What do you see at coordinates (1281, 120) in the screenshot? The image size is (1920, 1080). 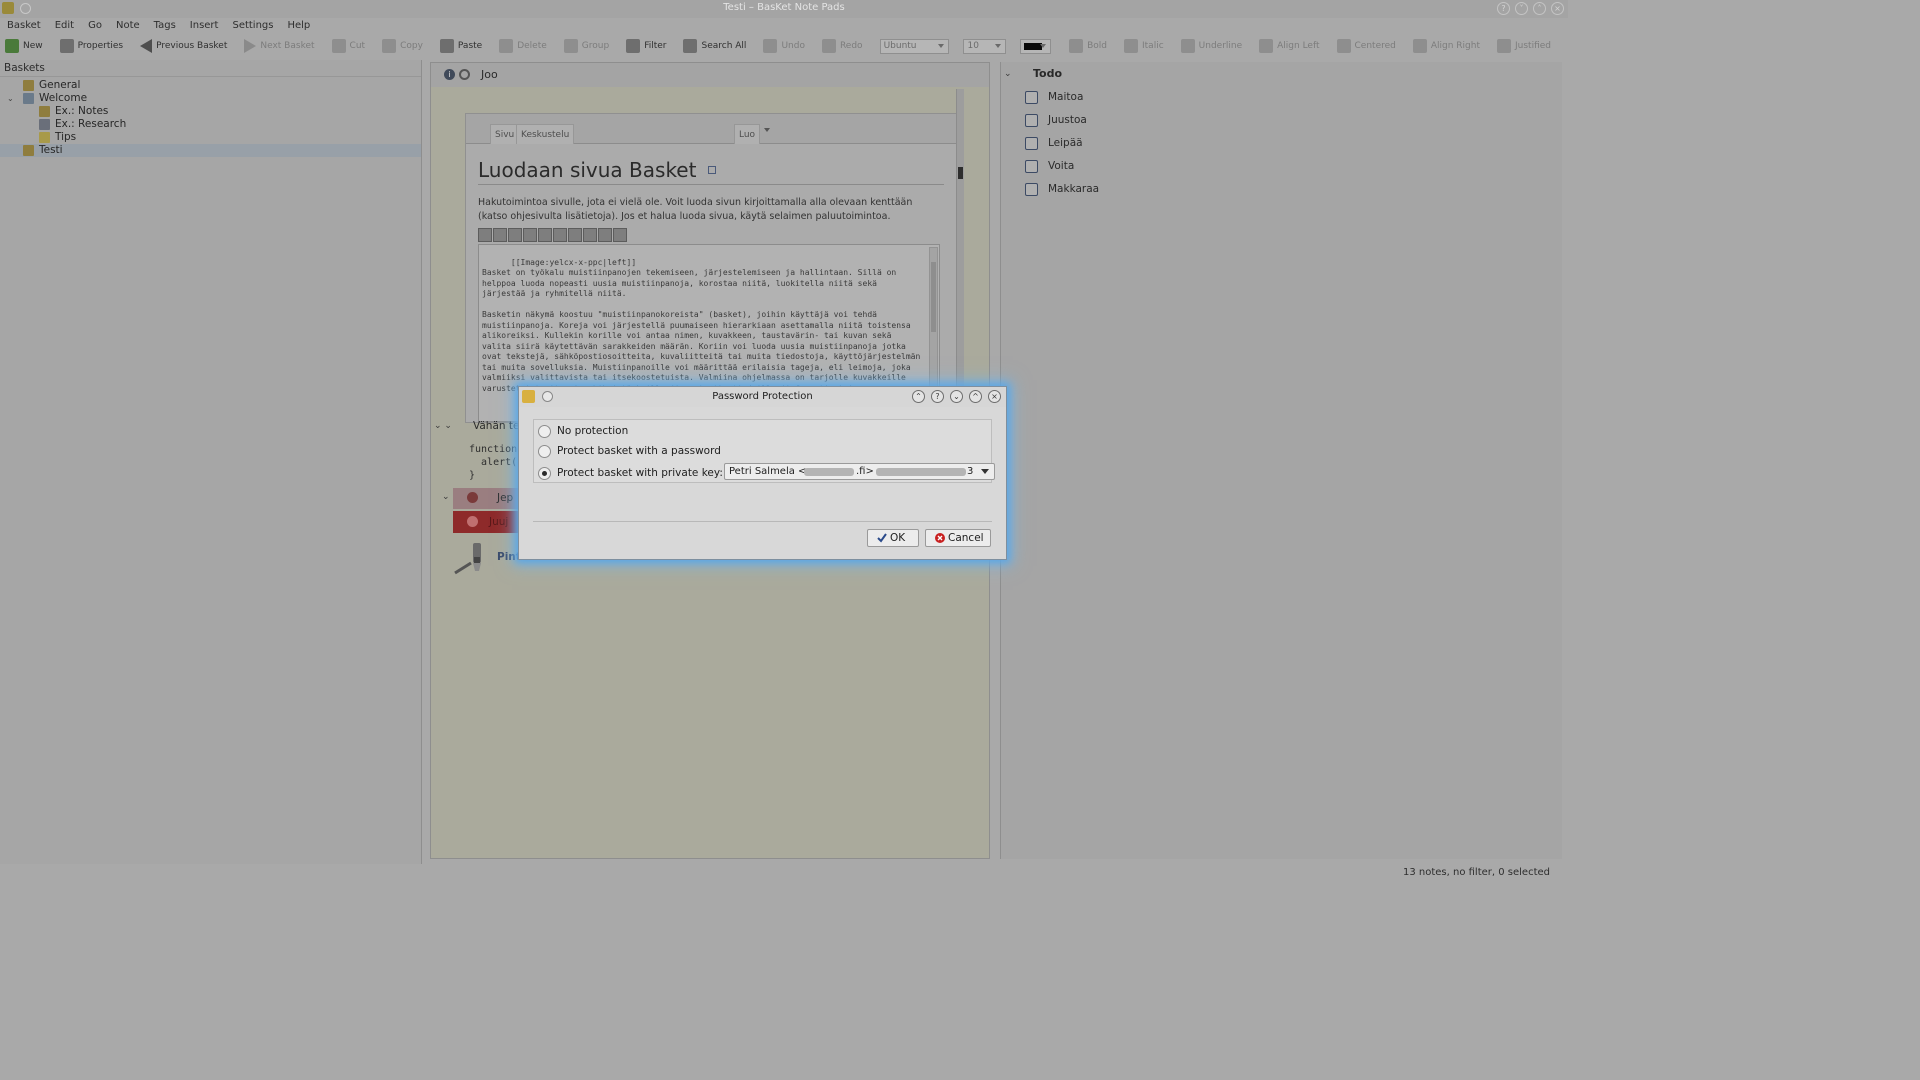 I see `todo-item: Juustoa` at bounding box center [1281, 120].